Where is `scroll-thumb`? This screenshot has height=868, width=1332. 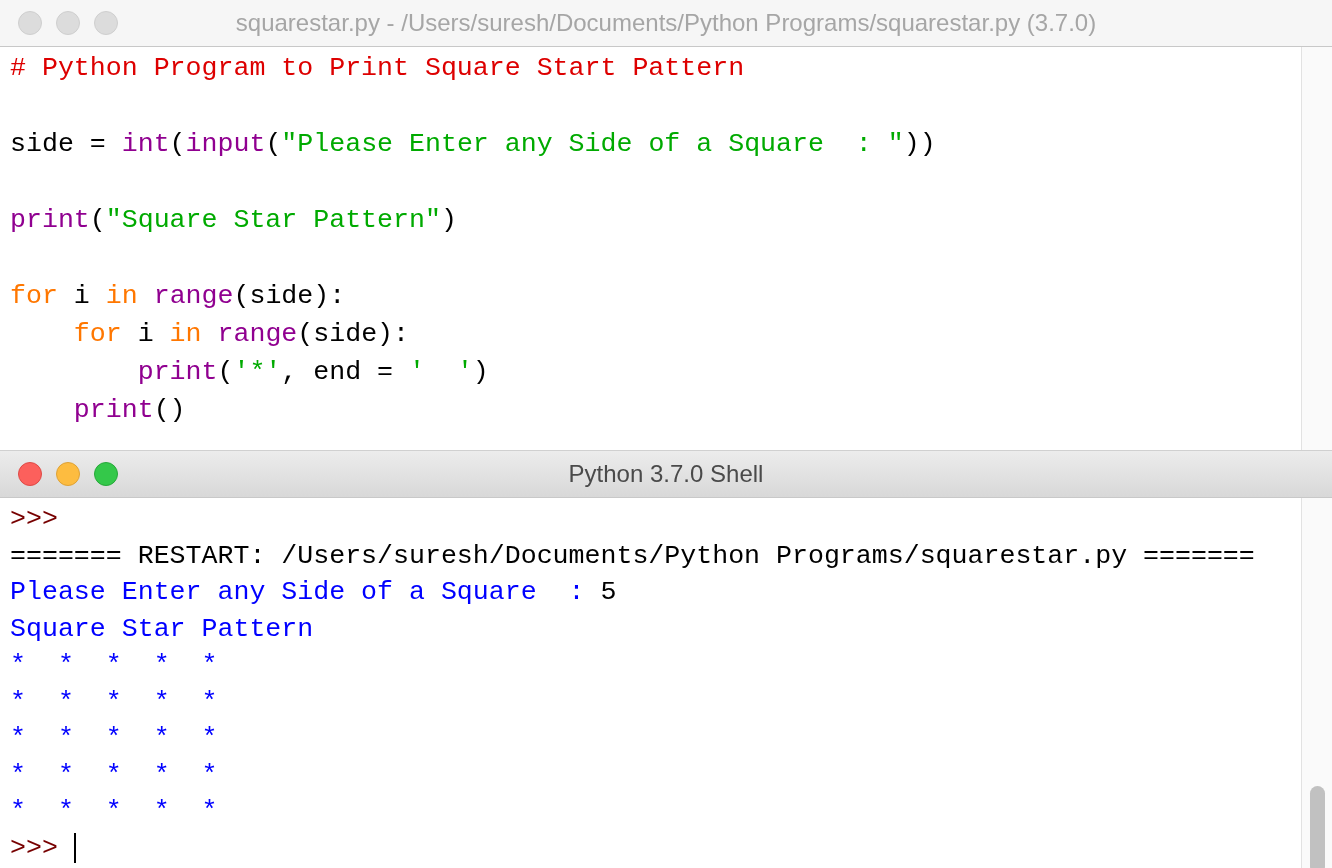 scroll-thumb is located at coordinates (1317, 827).